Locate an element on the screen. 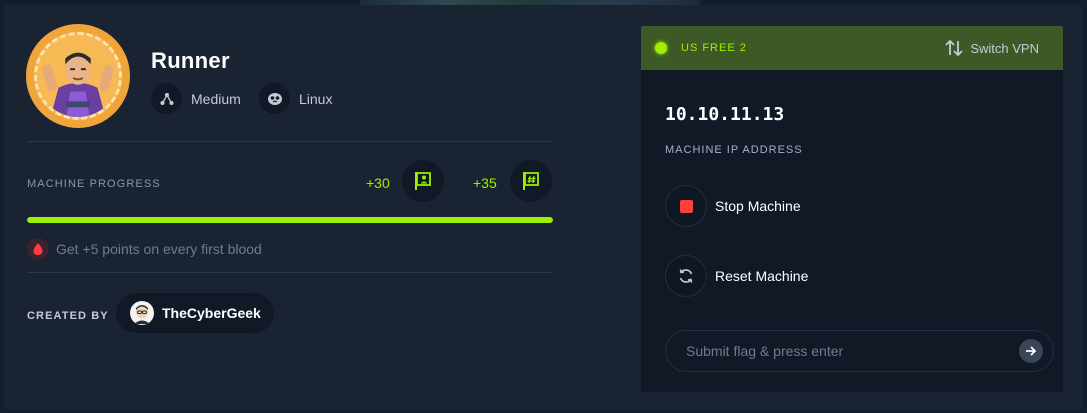 Image resolution: width=1087 pixels, height=413 pixels. machine-ip: 10.10.11.13 is located at coordinates (724, 114).